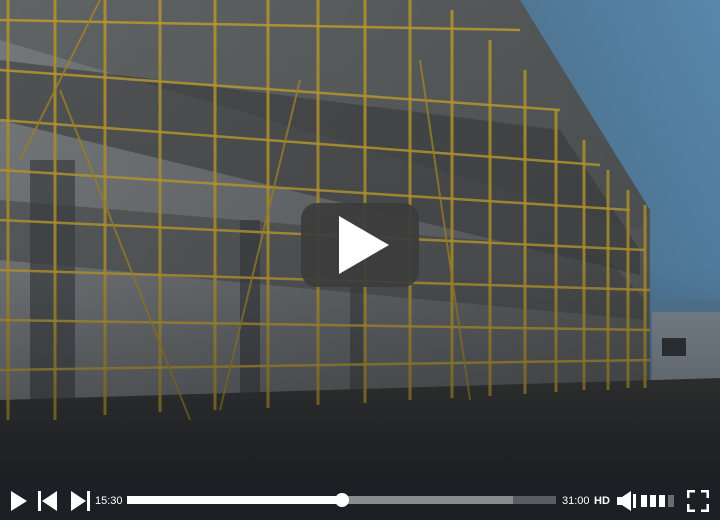 The height and width of the screenshot is (520, 720). I want to click on duration-time: 31:00, so click(576, 501).